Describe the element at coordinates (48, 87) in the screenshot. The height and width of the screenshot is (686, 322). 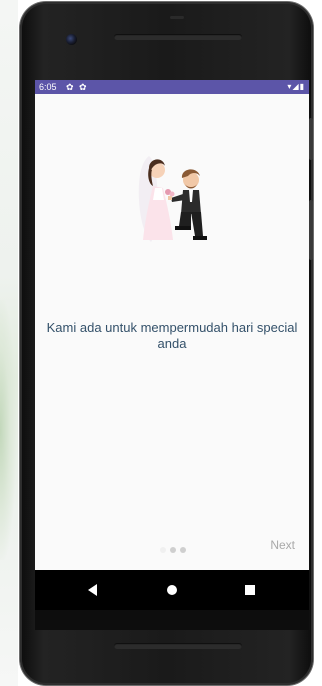
I see `status-time: 6:05` at that location.